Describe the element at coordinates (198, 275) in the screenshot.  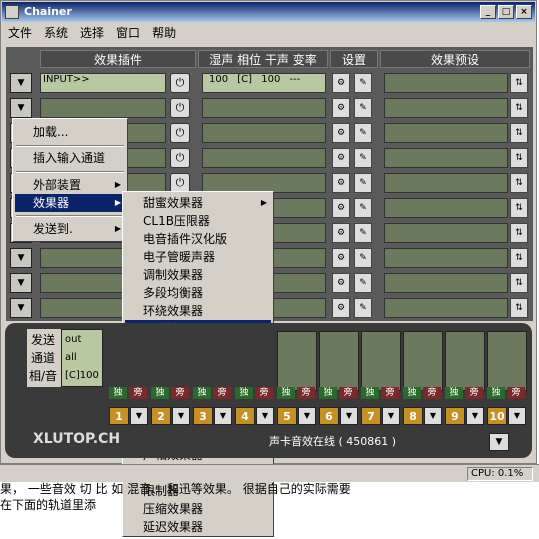
I see `submenu-item: 调制效果器` at that location.